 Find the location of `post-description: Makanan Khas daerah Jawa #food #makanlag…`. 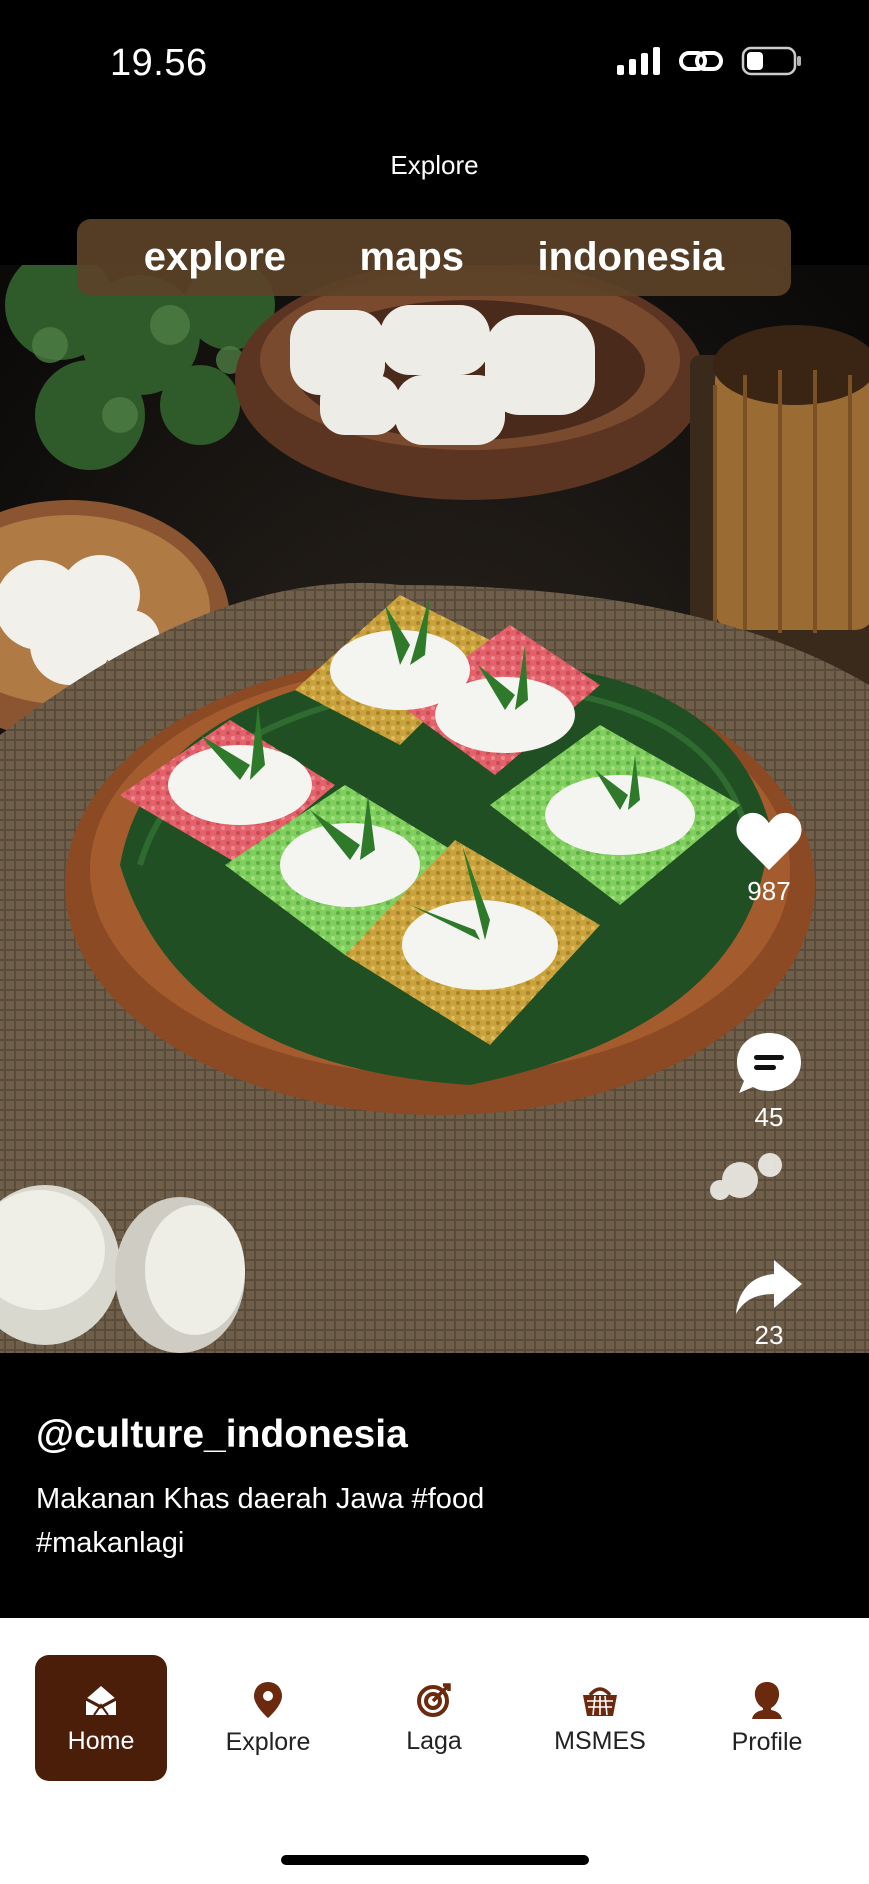

post-description: Makanan Khas daerah Jawa #food #makanlag… is located at coordinates (260, 1521).